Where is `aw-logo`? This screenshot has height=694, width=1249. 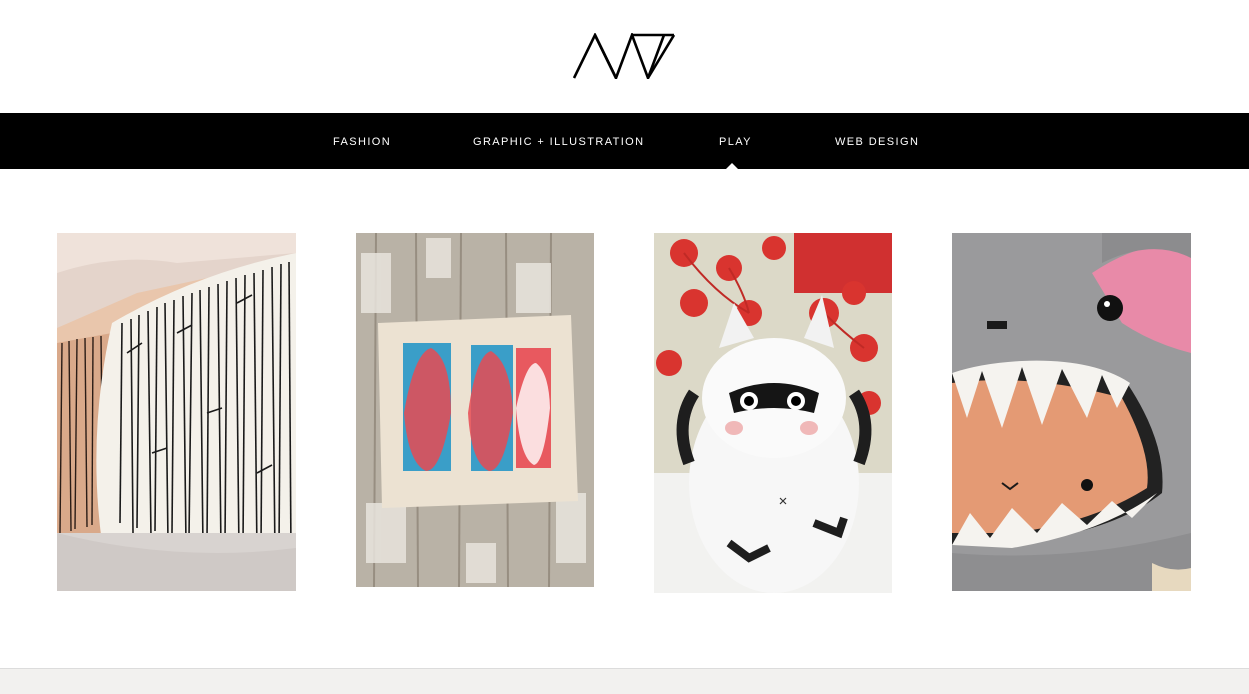
aw-logo is located at coordinates (624, 56).